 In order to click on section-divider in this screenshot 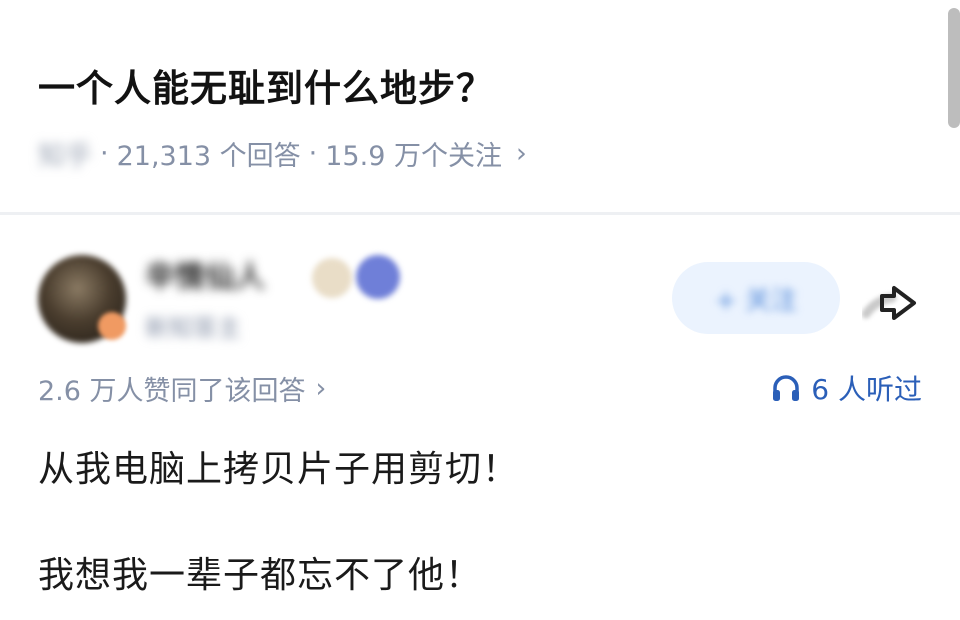, I will do `click(480, 213)`.